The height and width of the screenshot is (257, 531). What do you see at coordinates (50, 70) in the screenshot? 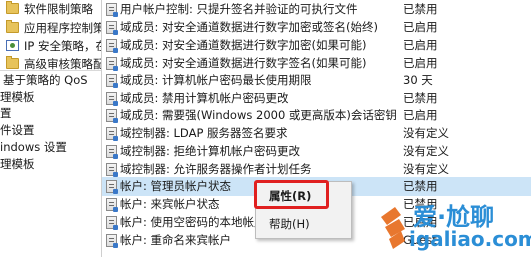
I see `tree-divider` at bounding box center [50, 70].